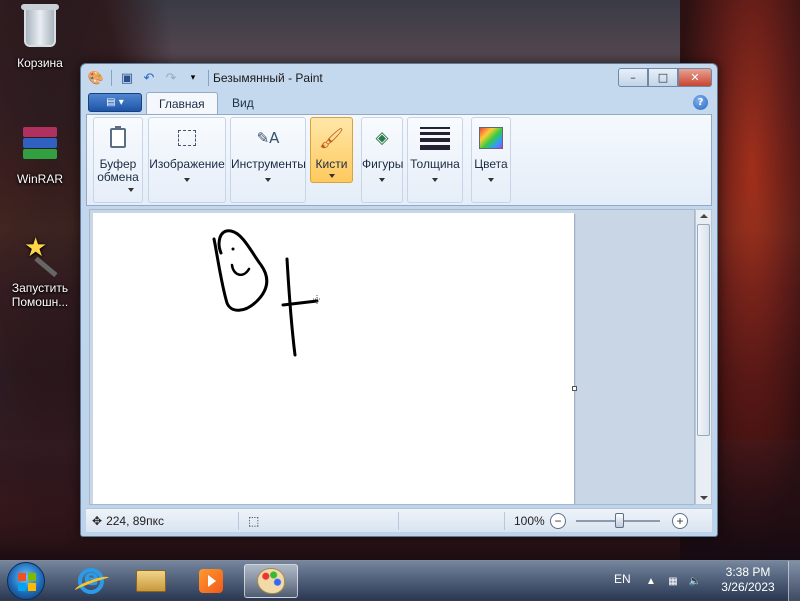  I want to click on ribbon-tab-row: ▤ ▾ Главная Вид ?, so click(399, 103).